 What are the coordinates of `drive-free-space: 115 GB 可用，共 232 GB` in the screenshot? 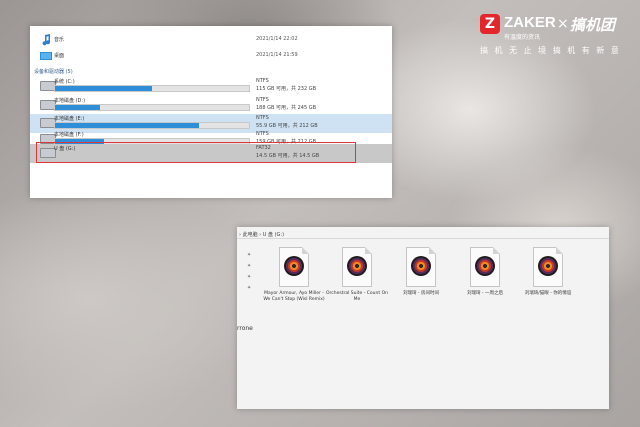 It's located at (286, 89).